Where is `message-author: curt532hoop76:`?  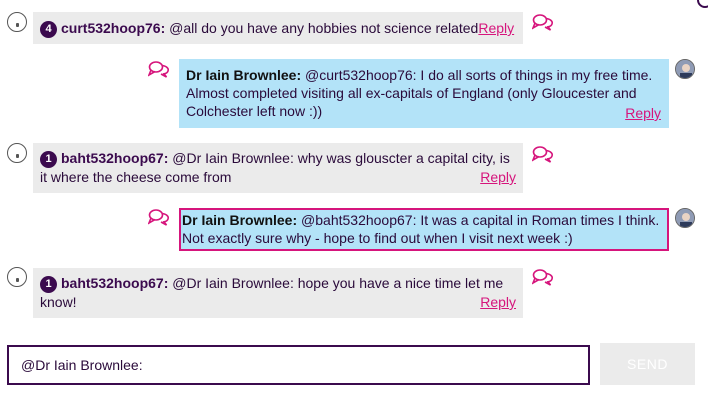
message-author: curt532hoop76: is located at coordinates (113, 28).